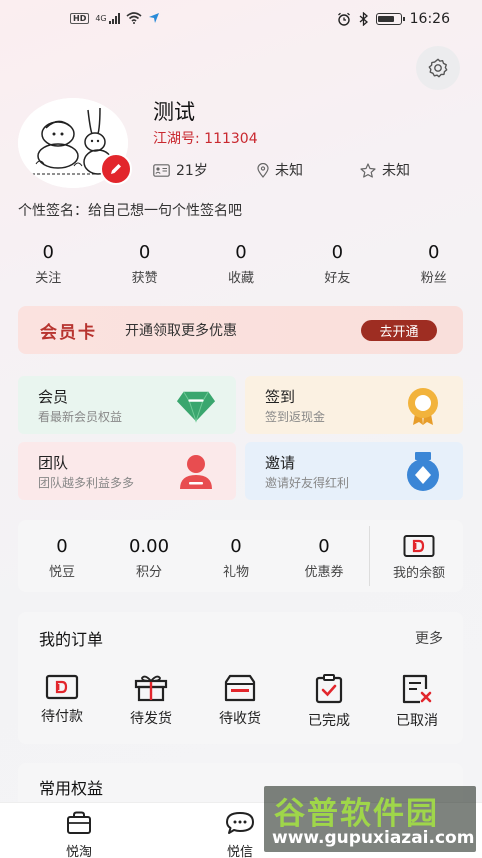  Describe the element at coordinates (71, 639) in the screenshot. I see `orders-title: 我的订单` at that location.